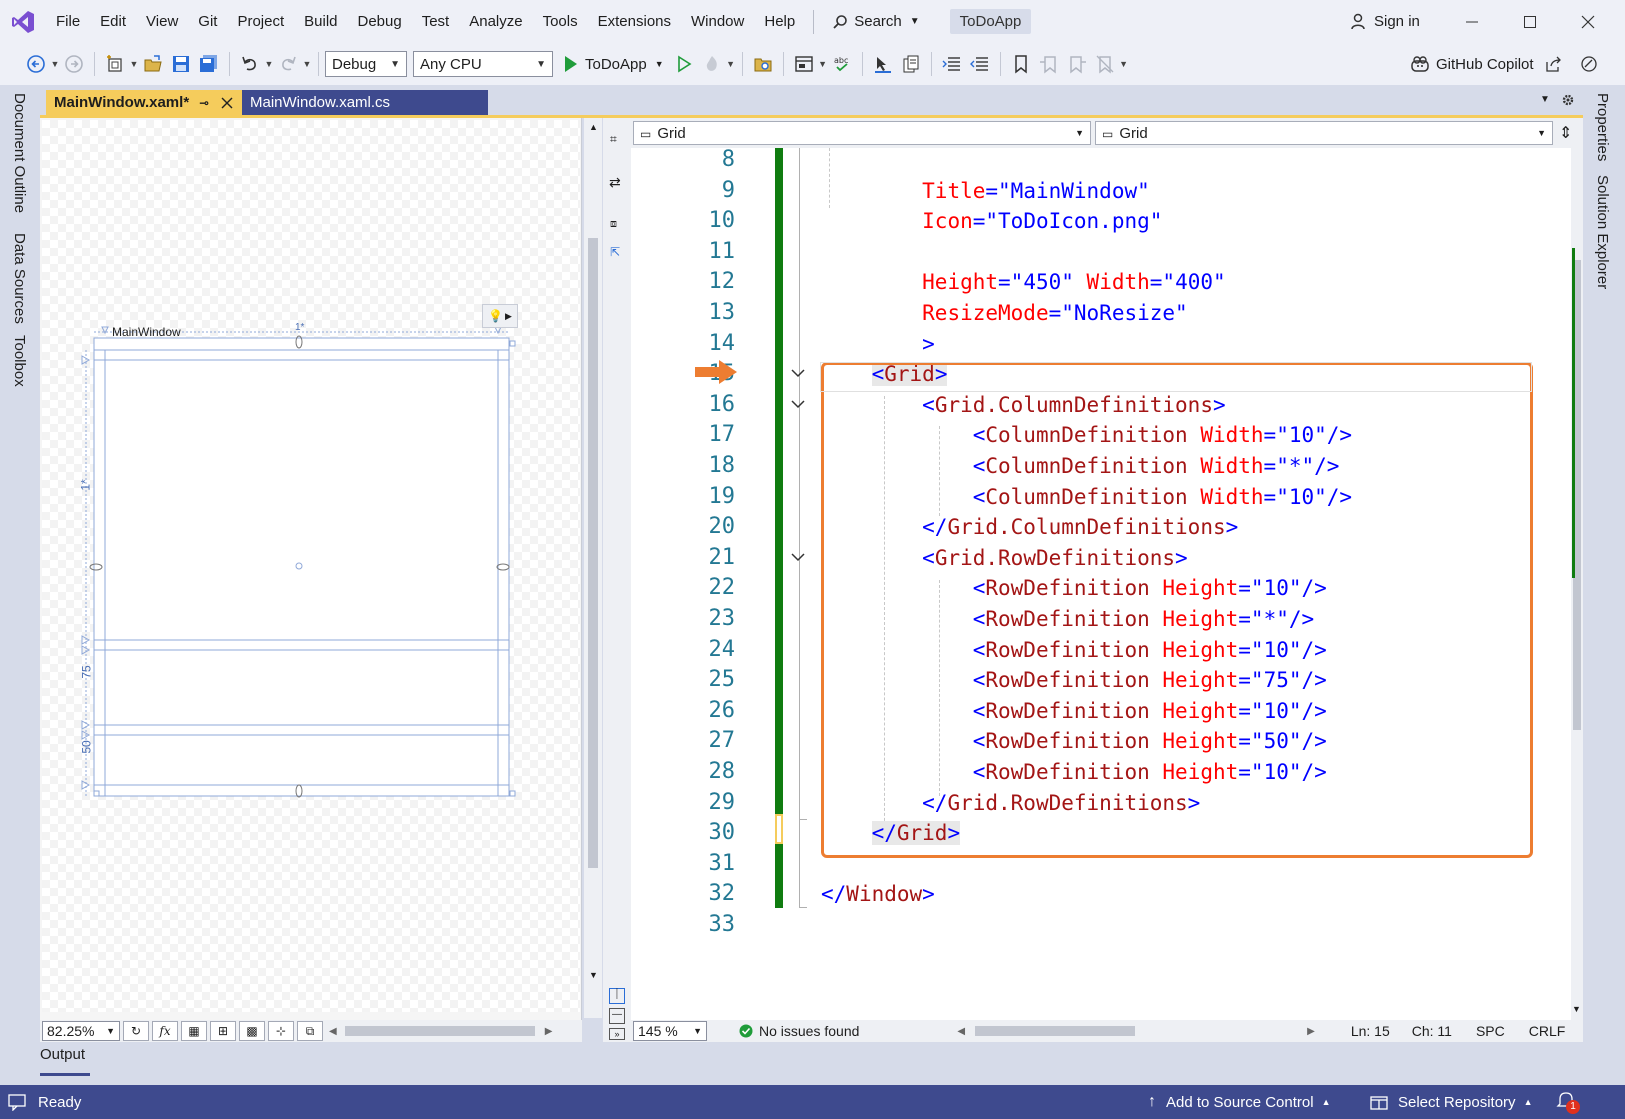 Image resolution: width=1625 pixels, height=1119 pixels. I want to click on feedback-icon, so click(1589, 64).